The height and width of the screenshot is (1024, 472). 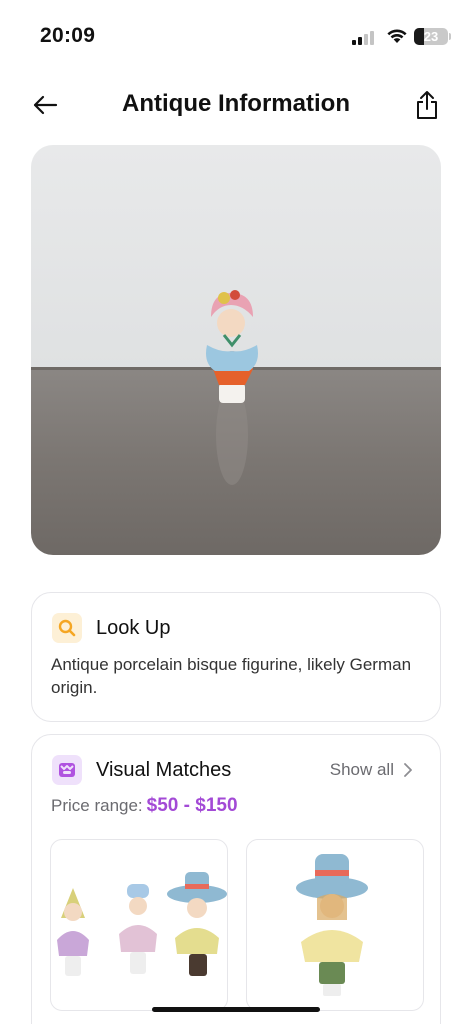 What do you see at coordinates (236, 1009) in the screenshot?
I see `home-indicator` at bounding box center [236, 1009].